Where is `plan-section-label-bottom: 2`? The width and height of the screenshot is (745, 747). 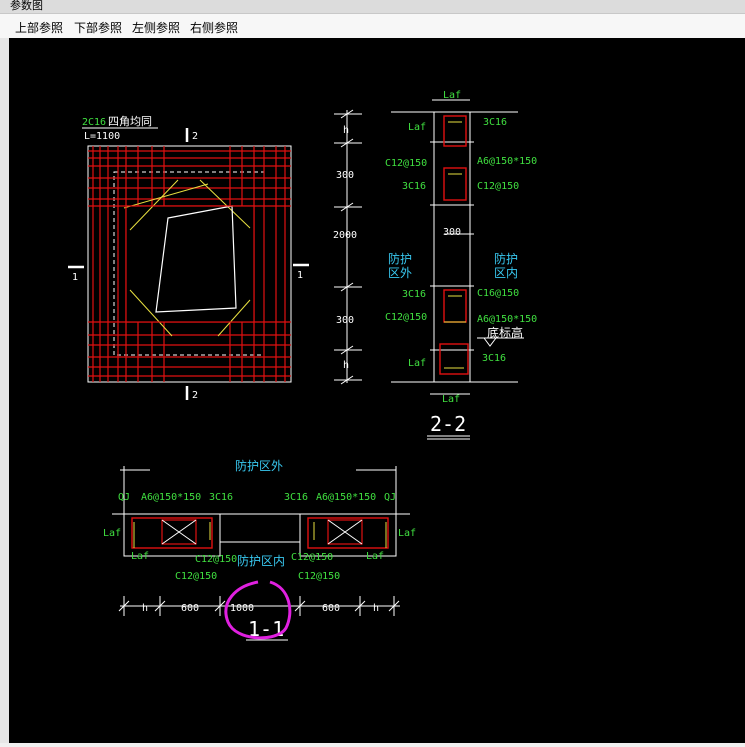 plan-section-label-bottom: 2 is located at coordinates (195, 395).